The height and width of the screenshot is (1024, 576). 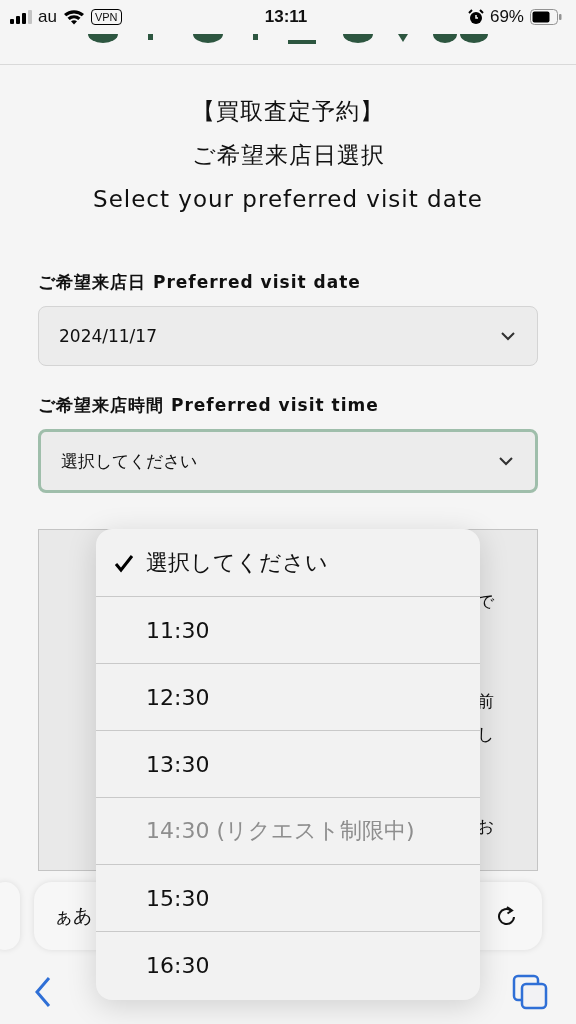 I want to click on dropdown-option: 選択してください, so click(x=288, y=562).